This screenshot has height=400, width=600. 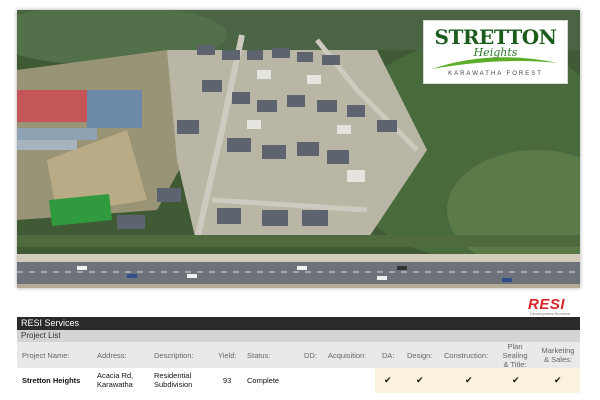 What do you see at coordinates (263, 380) in the screenshot?
I see `row-status: Complete` at bounding box center [263, 380].